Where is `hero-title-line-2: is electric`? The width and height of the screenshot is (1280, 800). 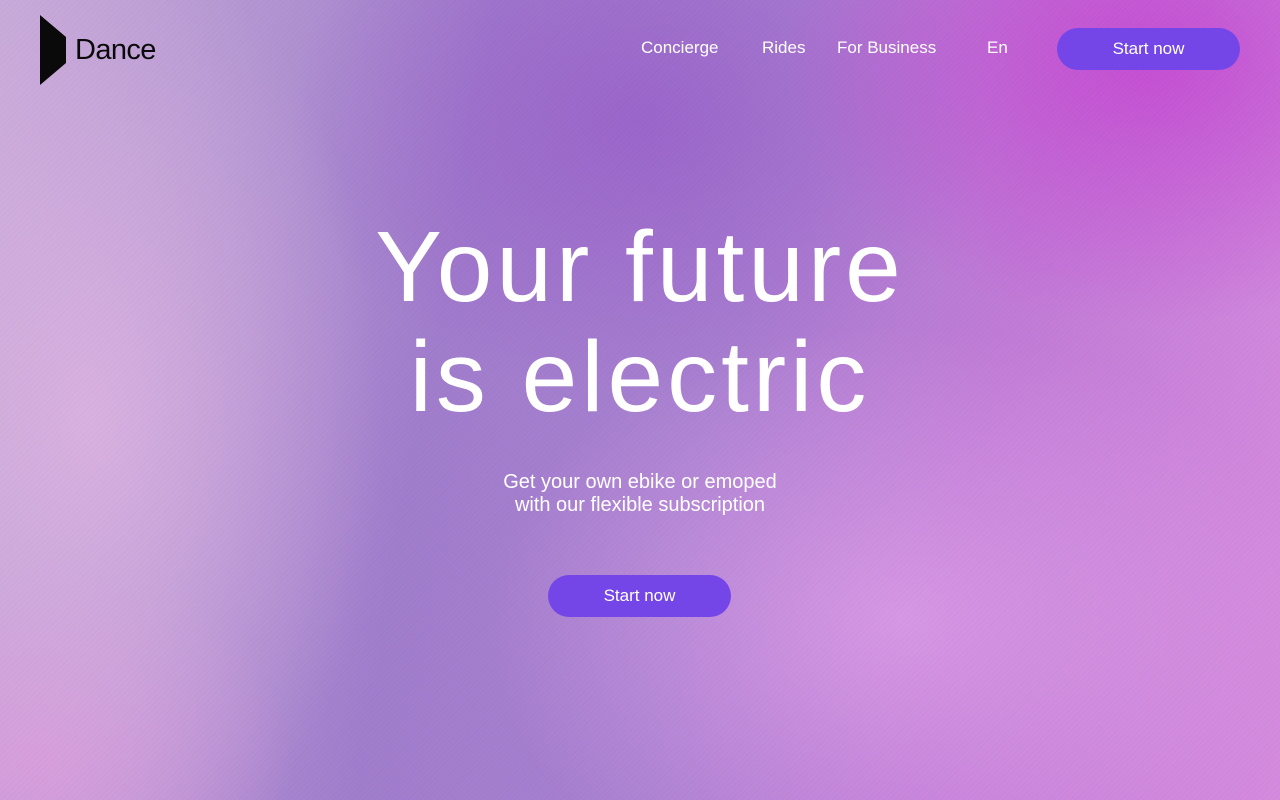
hero-title-line-2: is electric is located at coordinates (640, 377).